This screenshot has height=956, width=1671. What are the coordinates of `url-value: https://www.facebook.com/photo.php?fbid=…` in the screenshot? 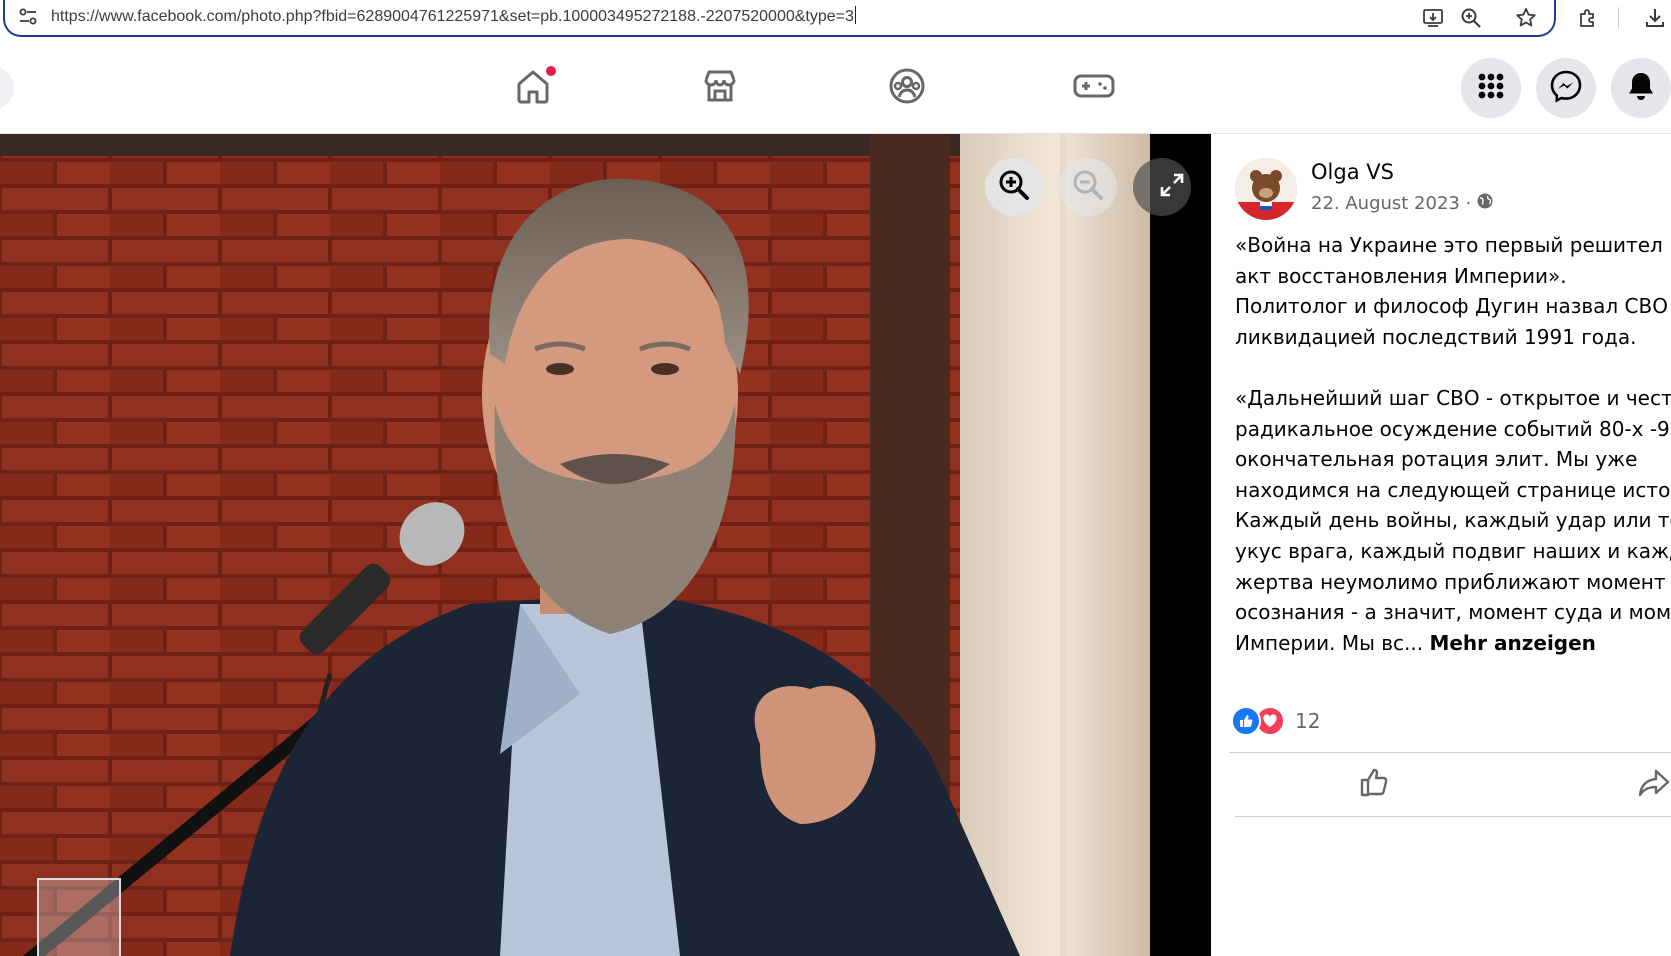 It's located at (452, 16).